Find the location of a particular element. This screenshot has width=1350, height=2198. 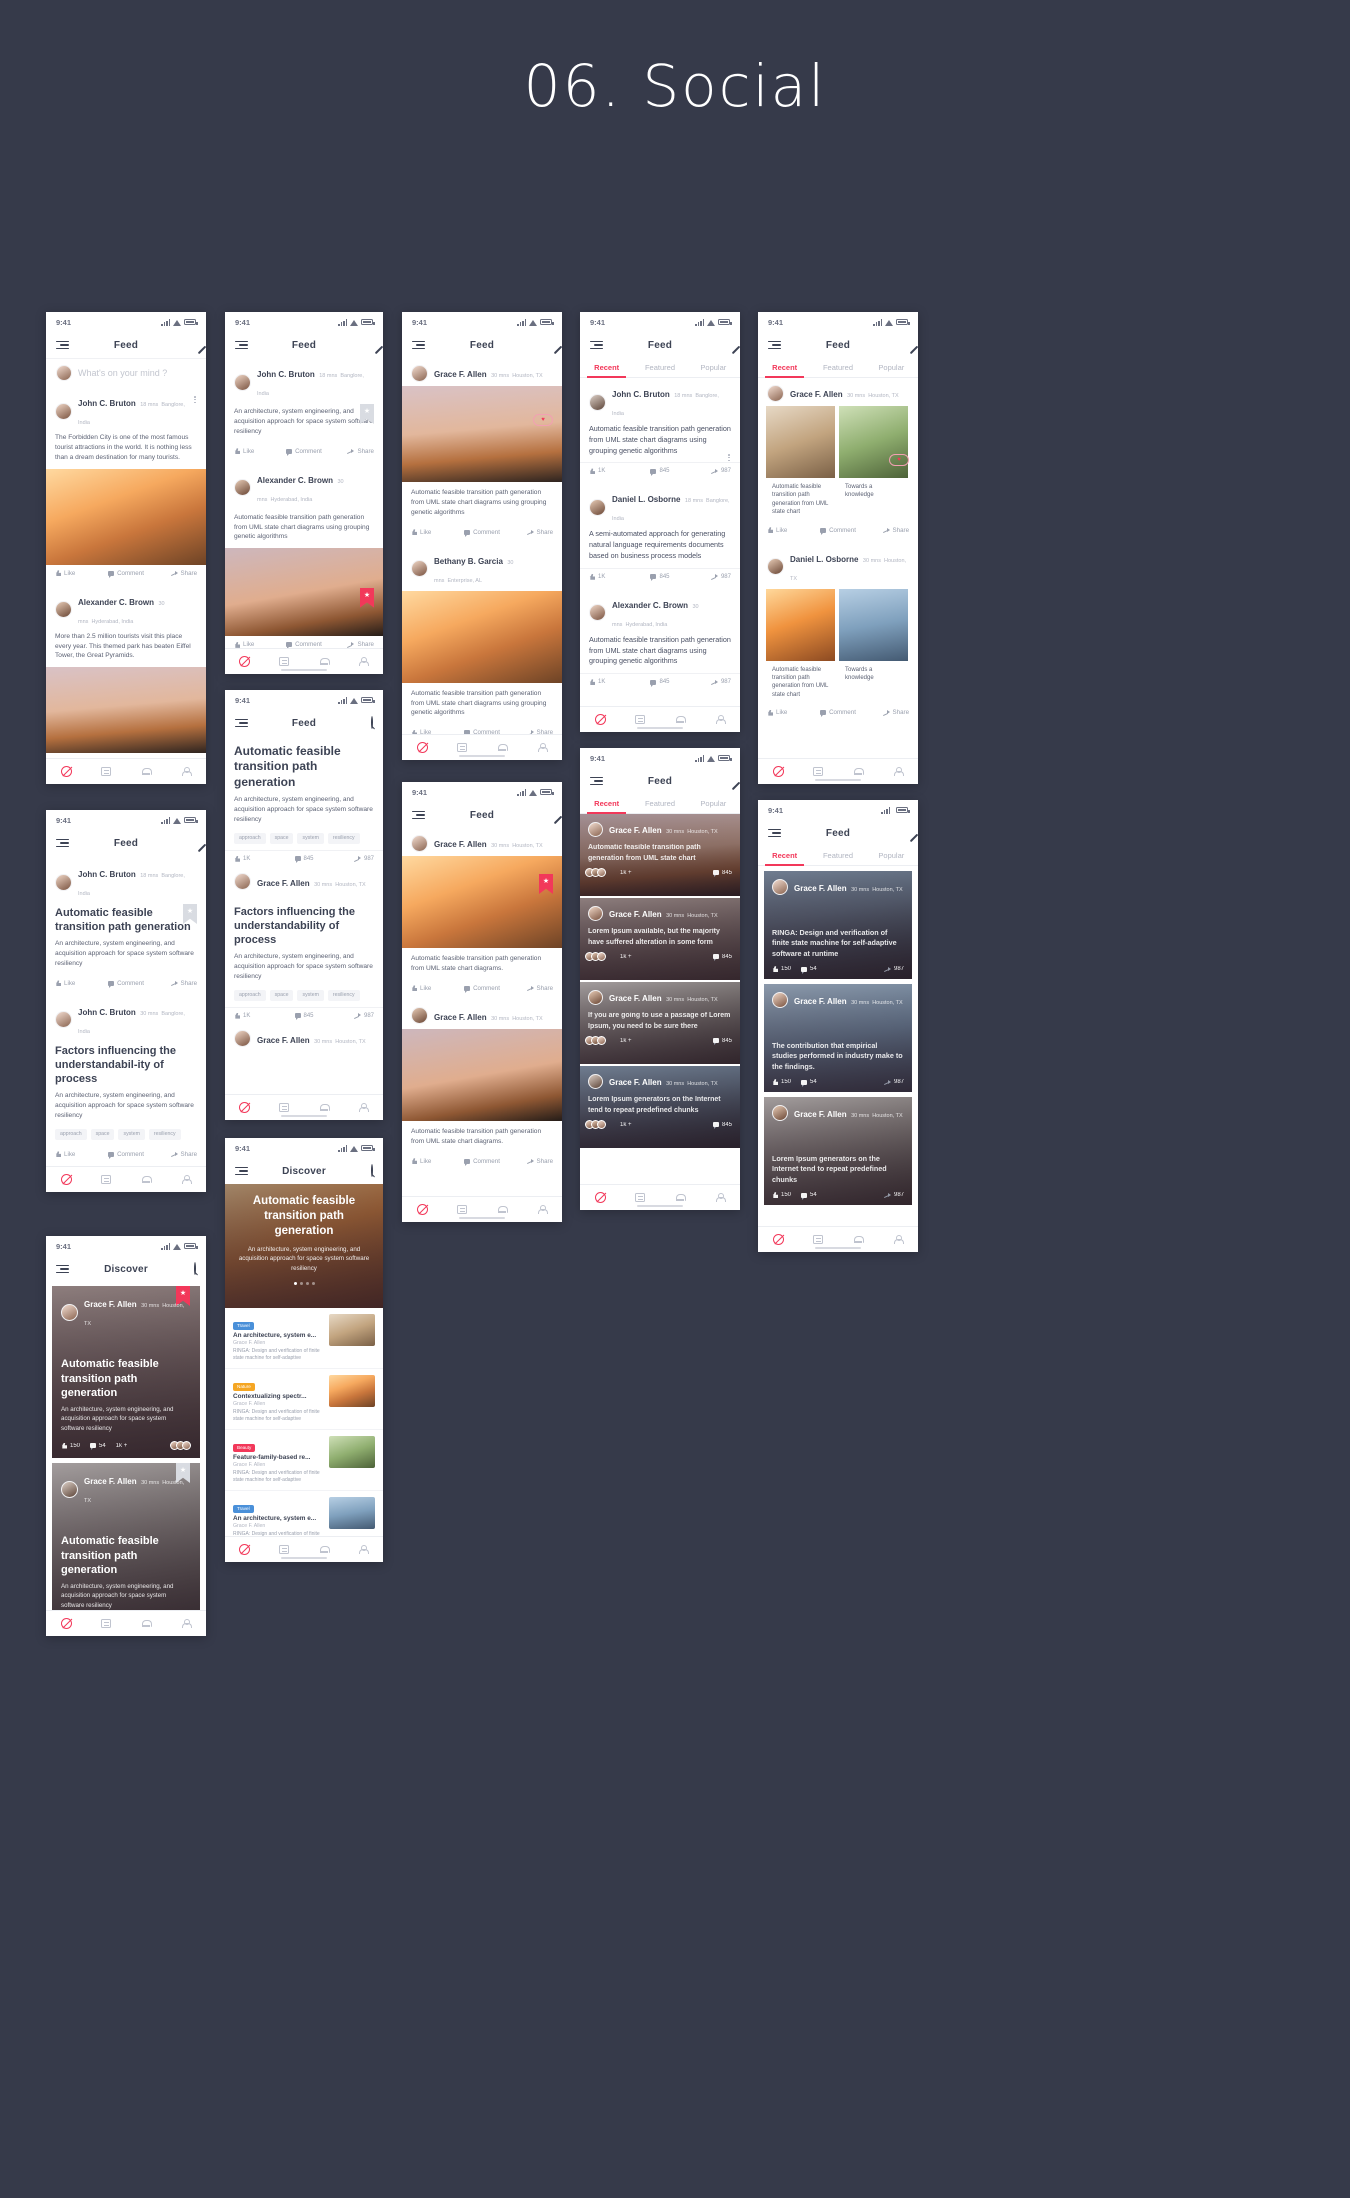

search-button is located at coordinates (372, 722).